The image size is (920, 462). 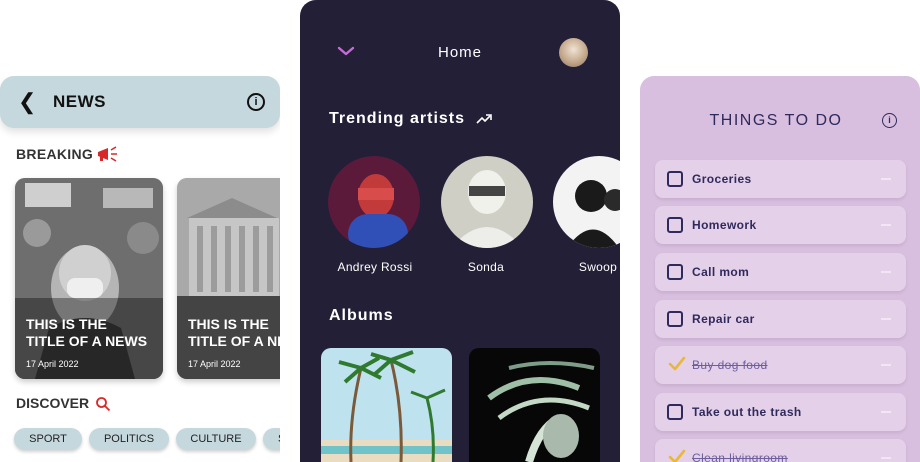 I want to click on todo-item-label: Groceries, so click(x=722, y=179).